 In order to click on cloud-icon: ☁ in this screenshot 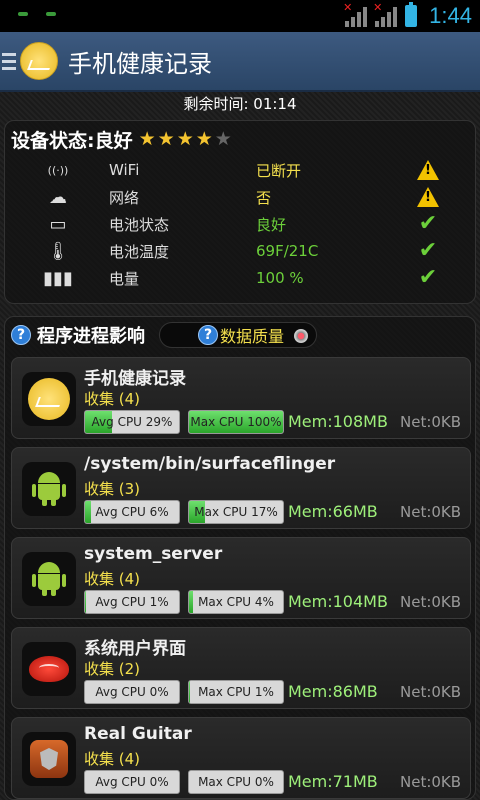, I will do `click(58, 197)`.